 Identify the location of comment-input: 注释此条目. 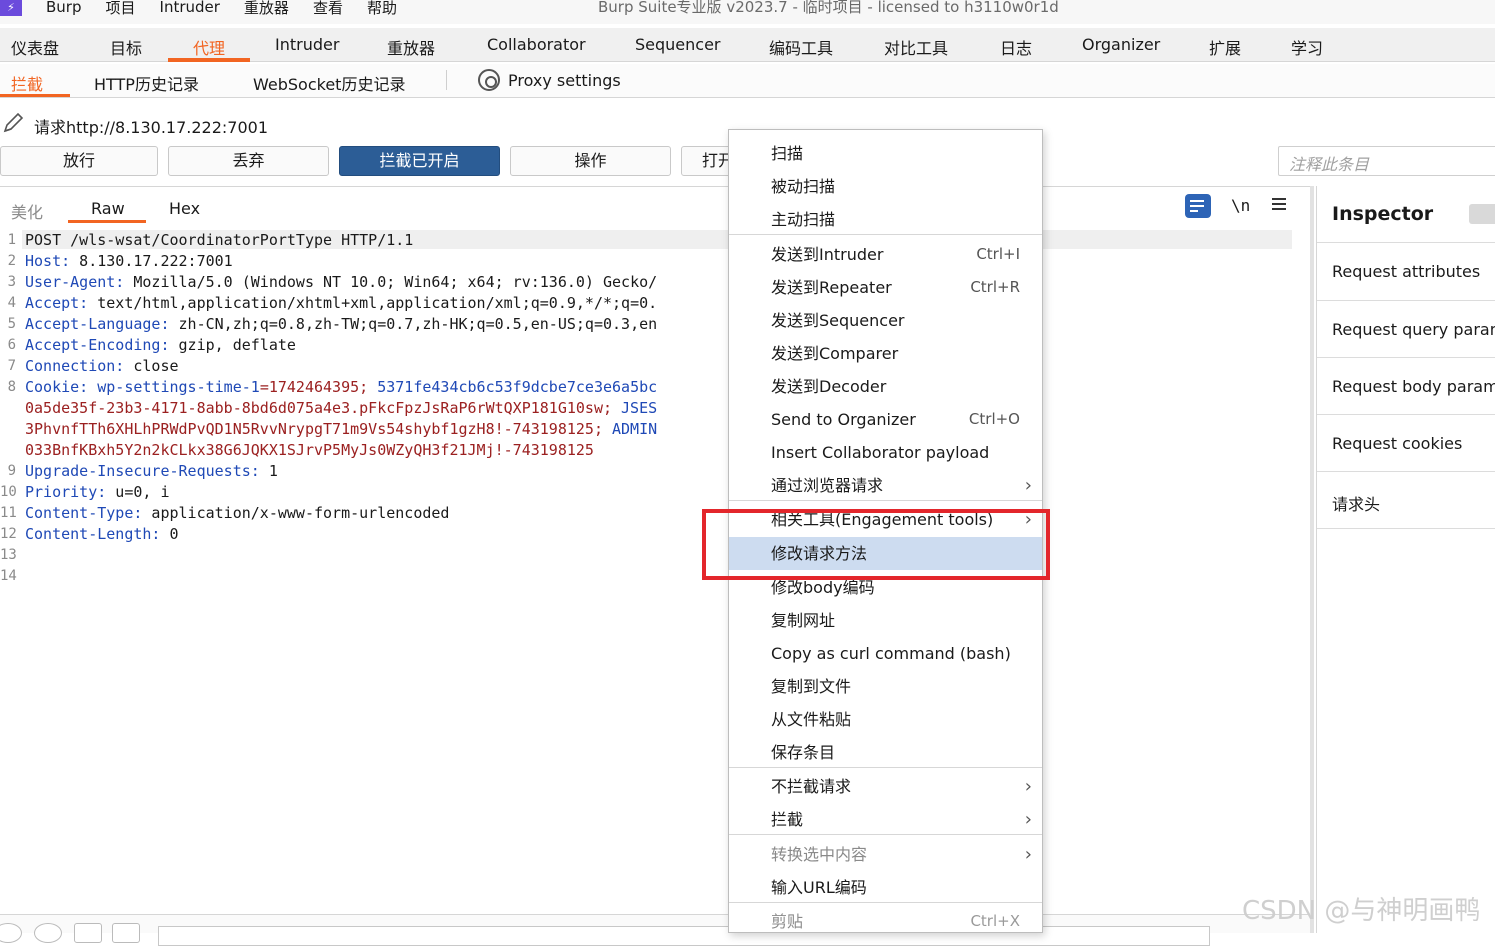
(1386, 161).